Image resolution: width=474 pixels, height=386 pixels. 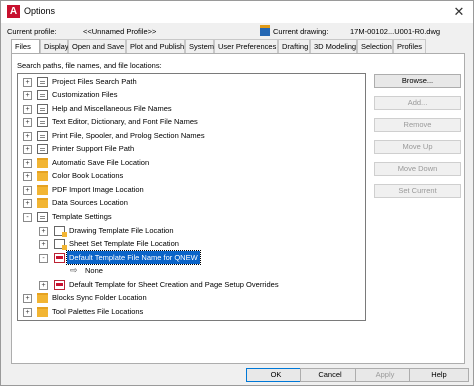 I want to click on tab-open-and-save: Open and Save, so click(x=97, y=46).